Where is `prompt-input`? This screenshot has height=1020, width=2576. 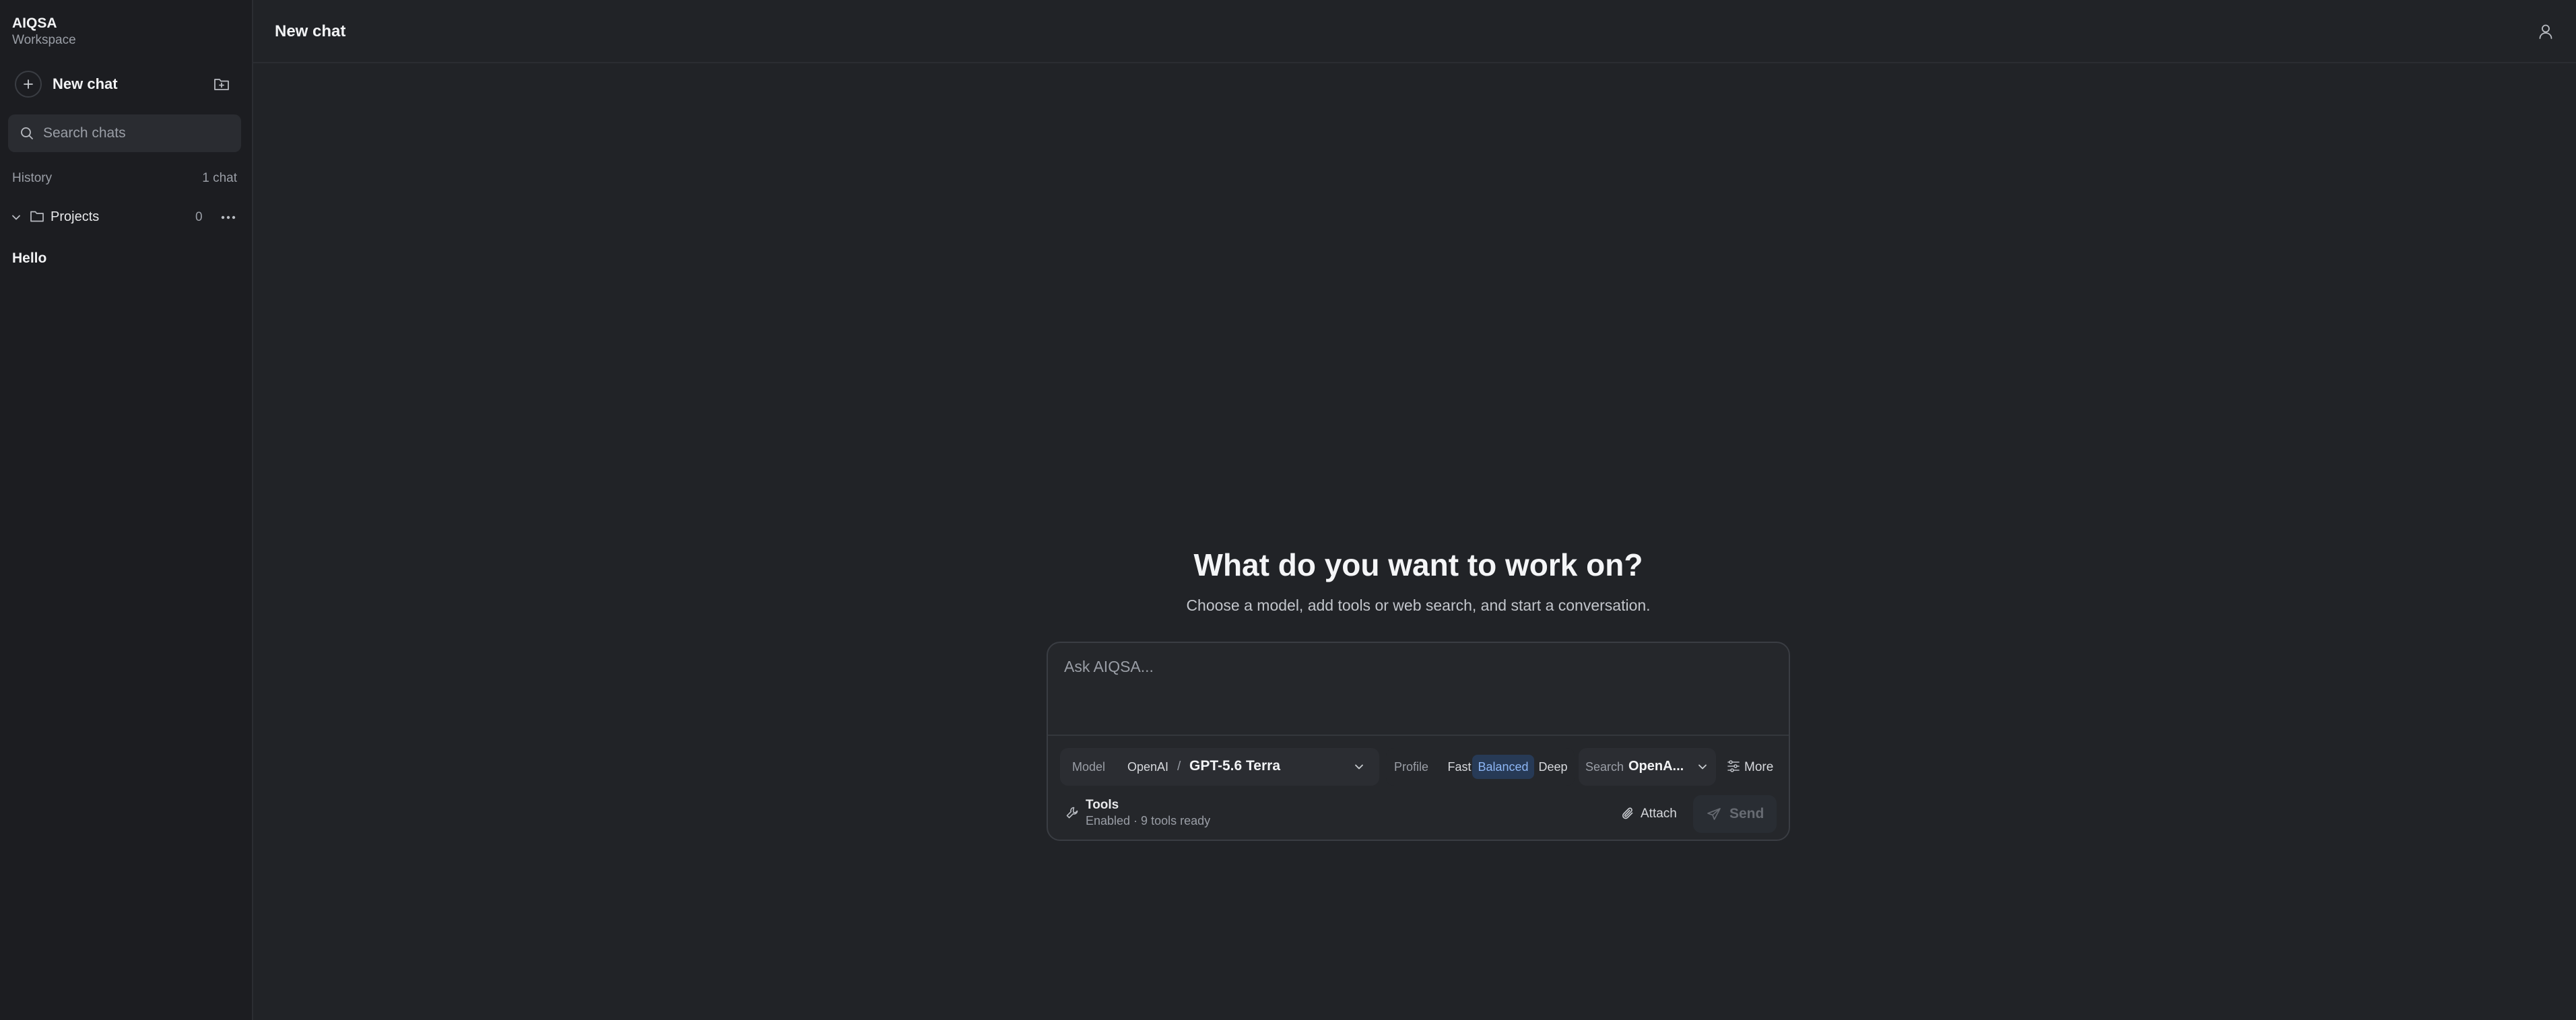
prompt-input is located at coordinates (1418, 691).